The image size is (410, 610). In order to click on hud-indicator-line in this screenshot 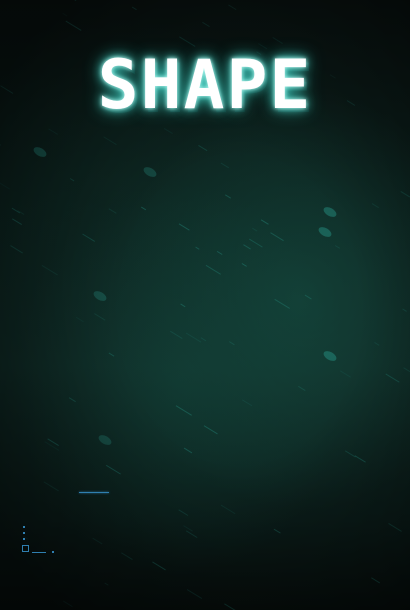, I will do `click(94, 492)`.